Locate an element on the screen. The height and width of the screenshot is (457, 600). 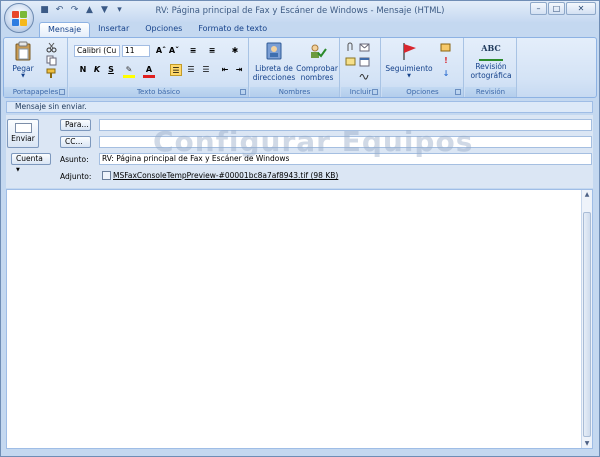
format-painter-icon is located at coordinates (51, 73).